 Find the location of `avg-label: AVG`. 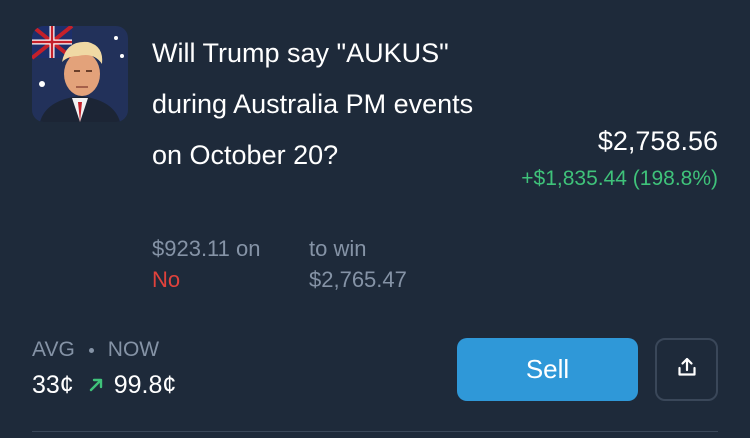

avg-label: AVG is located at coordinates (53, 349).